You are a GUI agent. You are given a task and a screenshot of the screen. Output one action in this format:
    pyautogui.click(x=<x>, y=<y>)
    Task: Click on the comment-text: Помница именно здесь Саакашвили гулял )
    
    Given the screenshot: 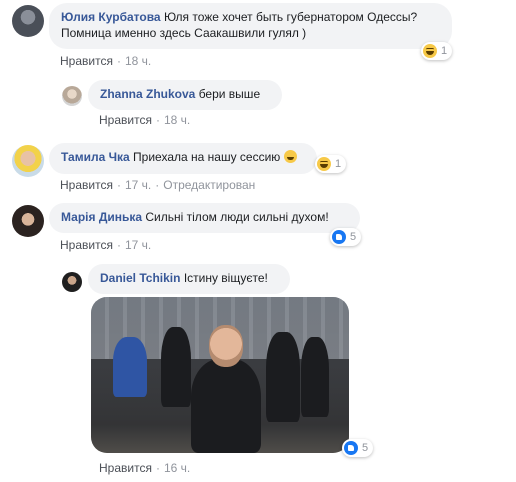 What is the action you would take?
    pyautogui.click(x=184, y=33)
    